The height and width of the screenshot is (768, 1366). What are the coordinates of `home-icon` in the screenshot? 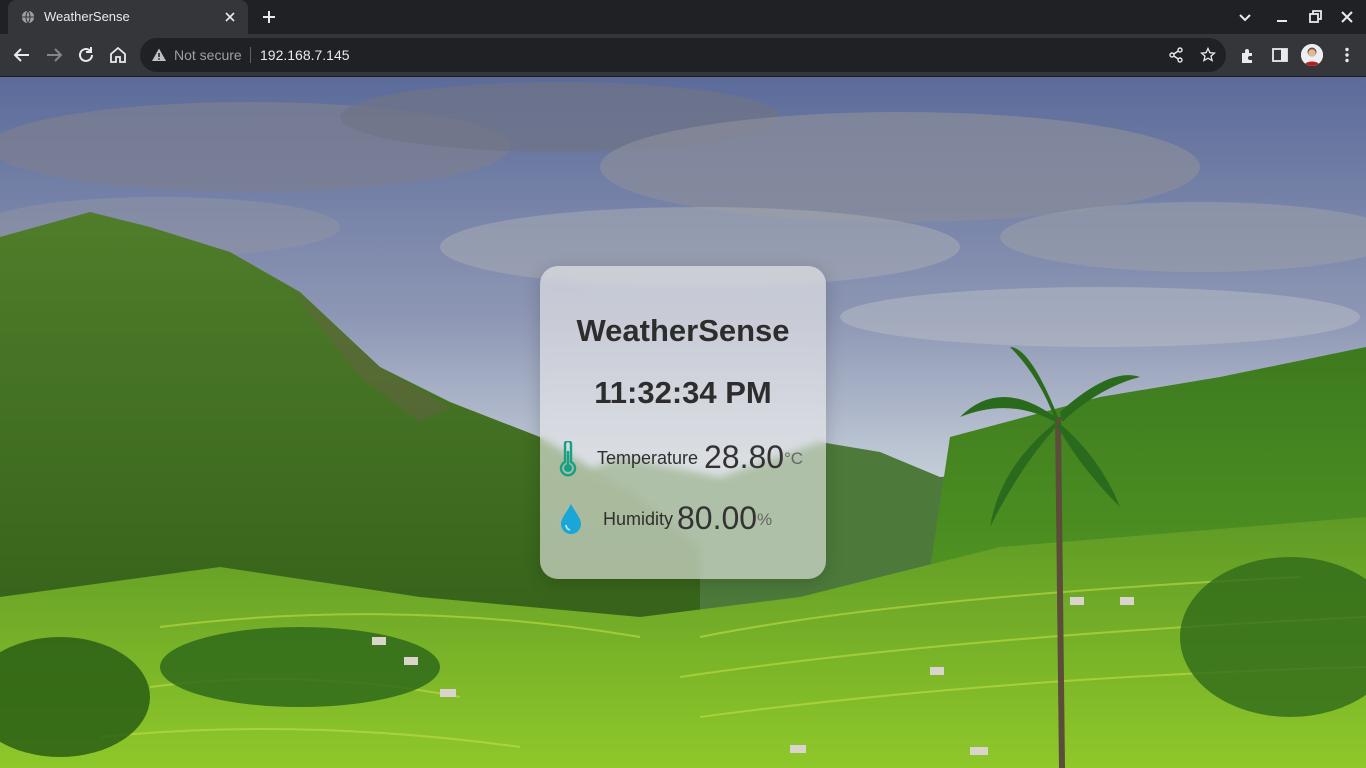 It's located at (118, 55).